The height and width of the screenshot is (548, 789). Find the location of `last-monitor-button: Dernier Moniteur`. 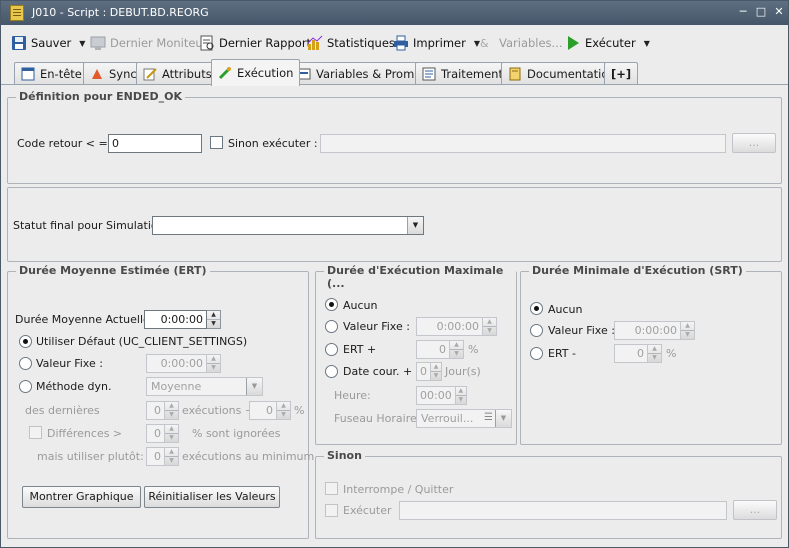

last-monitor-button: Dernier Moniteur is located at coordinates (148, 43).